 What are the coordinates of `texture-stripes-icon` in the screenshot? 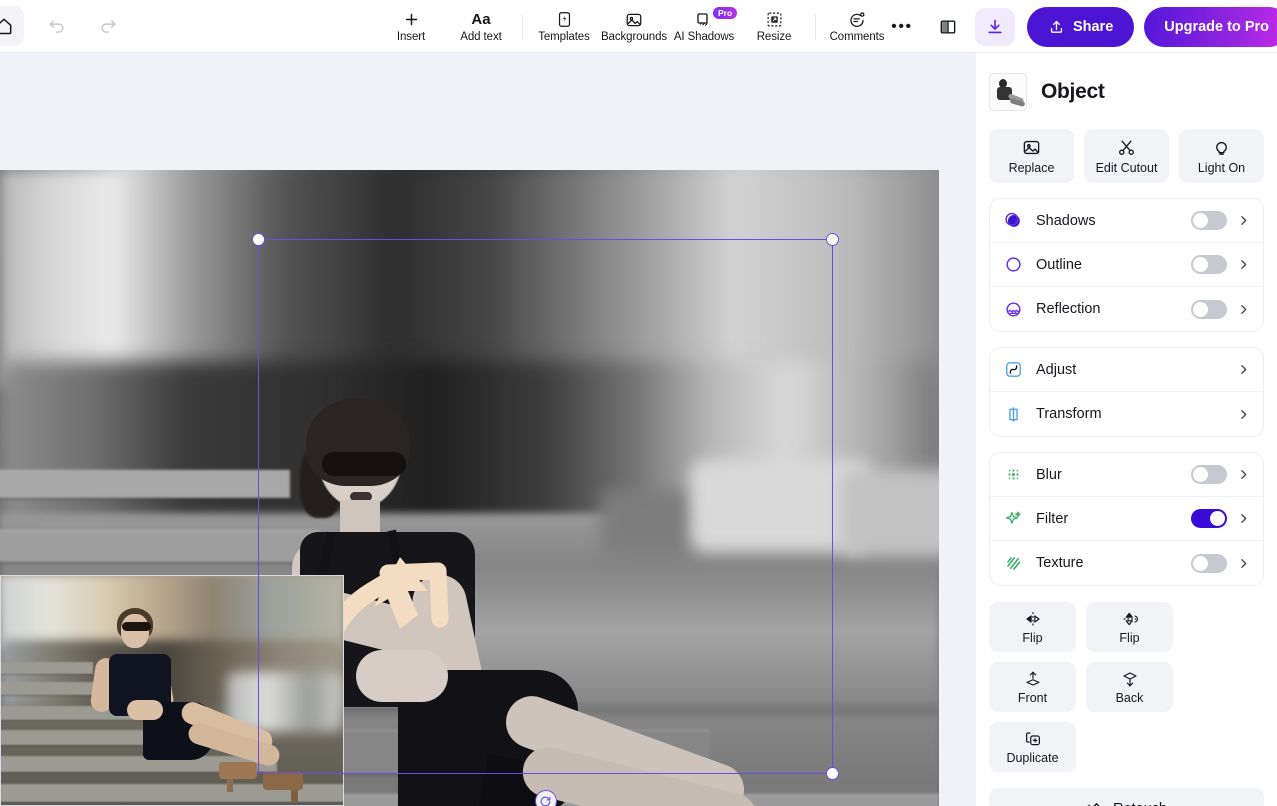 It's located at (1013, 563).